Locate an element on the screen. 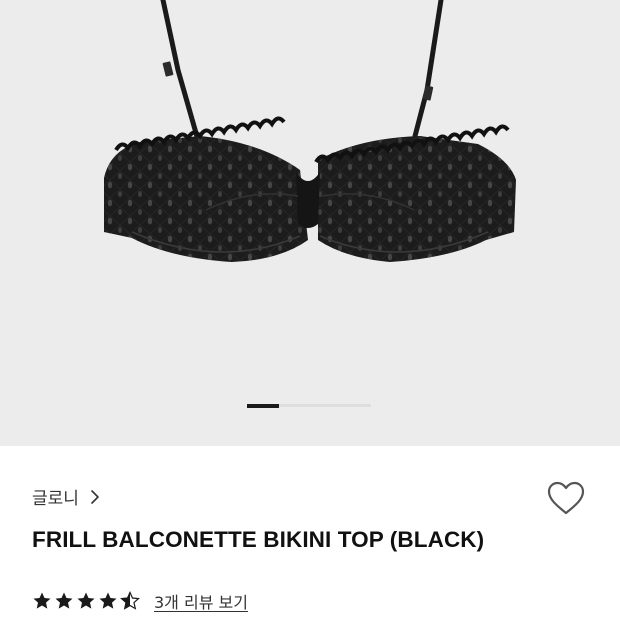 This screenshot has height=620, width=620. star-half-icon is located at coordinates (130, 600).